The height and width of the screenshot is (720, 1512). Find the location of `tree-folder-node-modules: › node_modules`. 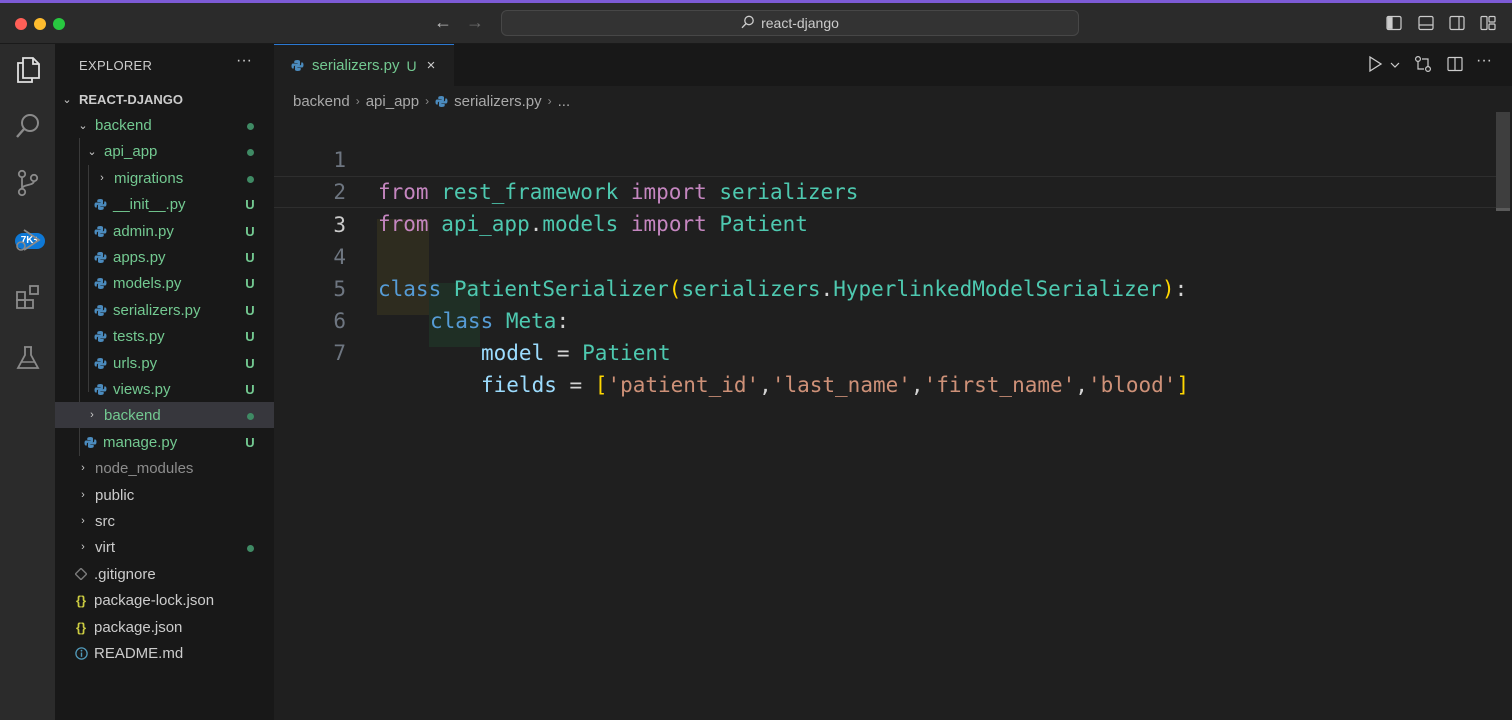

tree-folder-node-modules: › node_modules is located at coordinates (164, 468).